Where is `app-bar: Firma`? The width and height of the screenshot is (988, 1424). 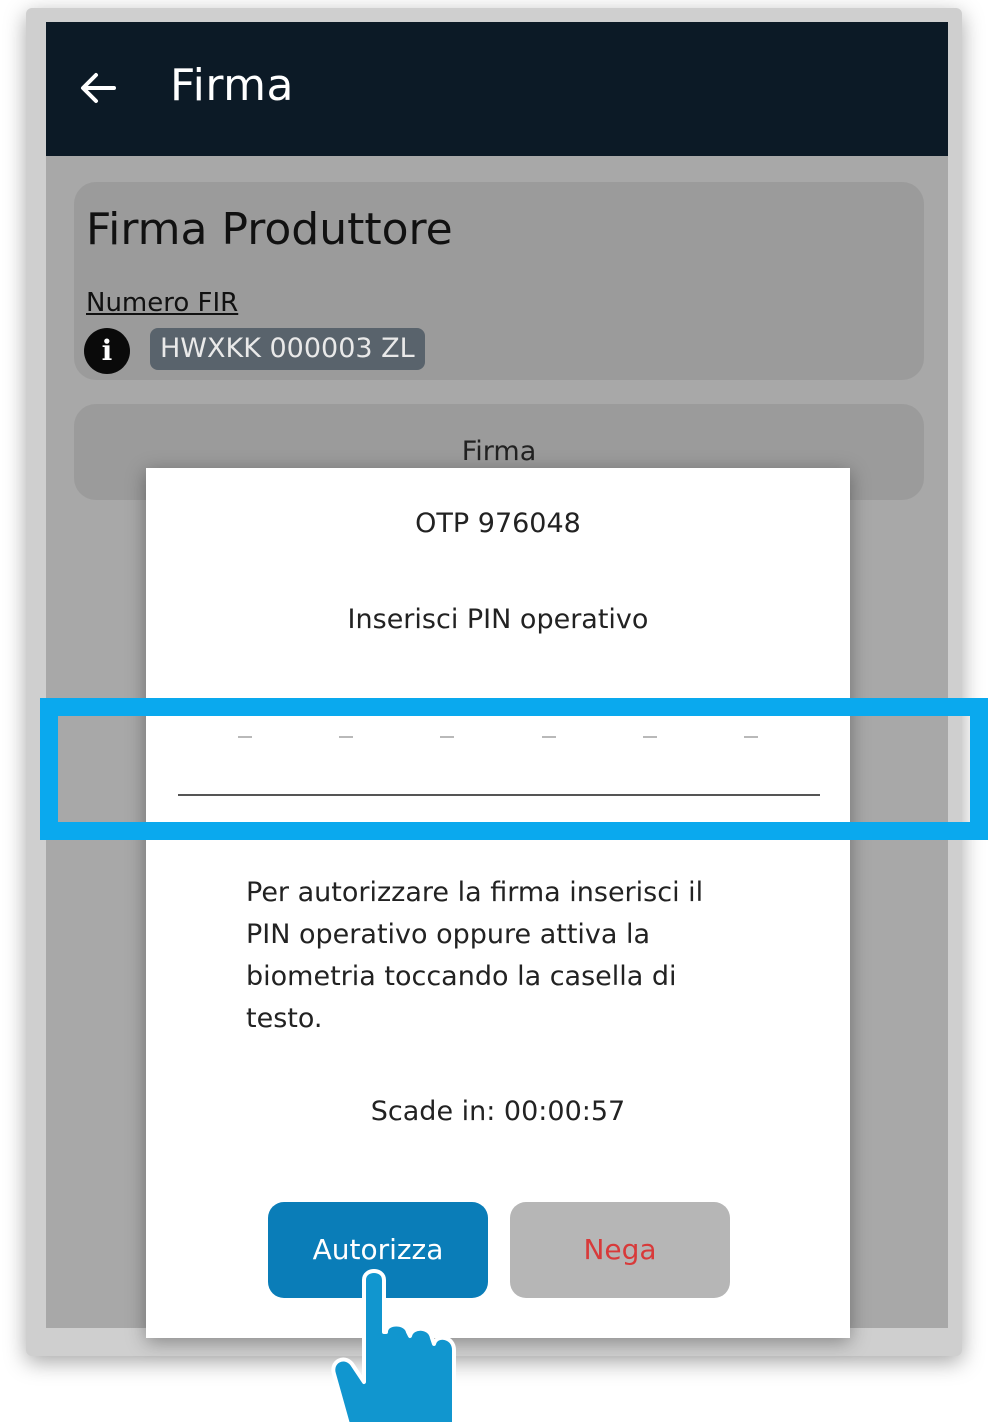
app-bar: Firma is located at coordinates (497, 89).